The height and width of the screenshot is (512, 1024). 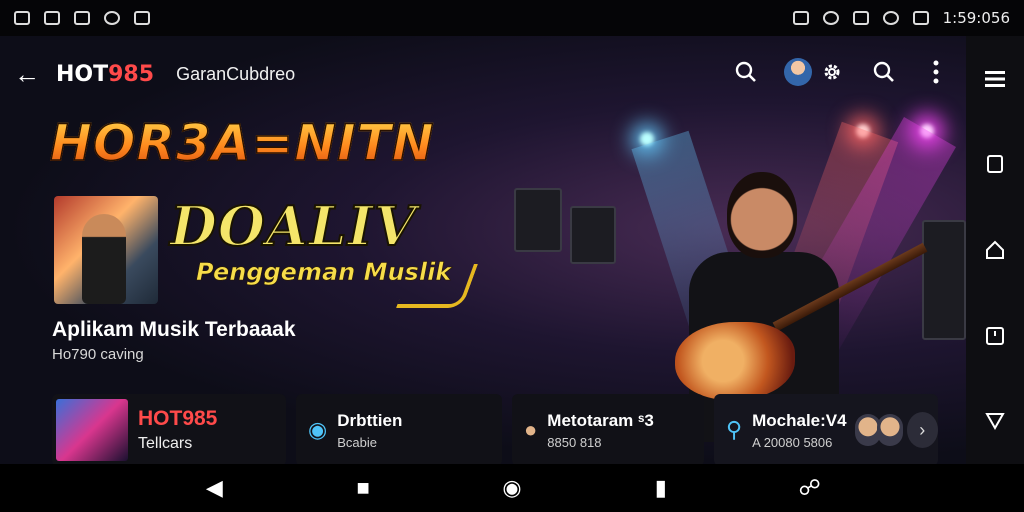 What do you see at coordinates (830, 18) in the screenshot?
I see `signal-icon` at bounding box center [830, 18].